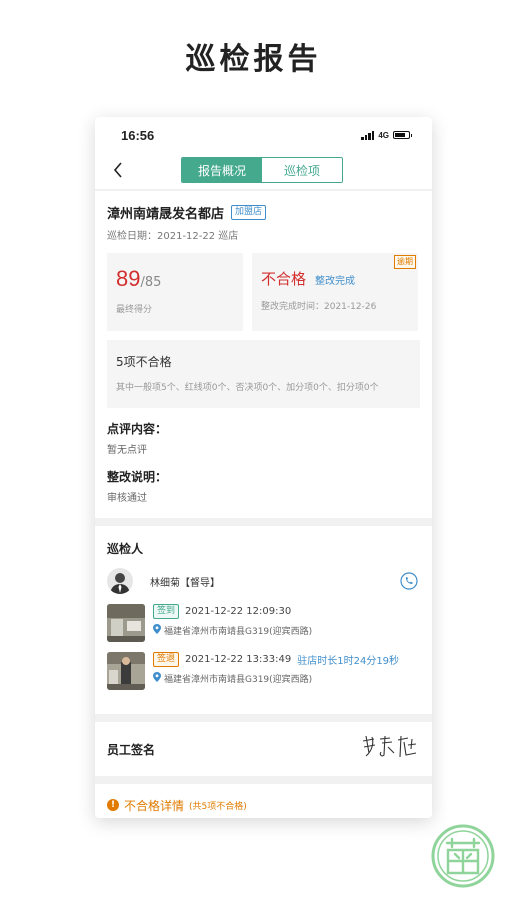  What do you see at coordinates (238, 659) in the screenshot?
I see `checkout-time: 2021-12-22 13:33:49` at bounding box center [238, 659].